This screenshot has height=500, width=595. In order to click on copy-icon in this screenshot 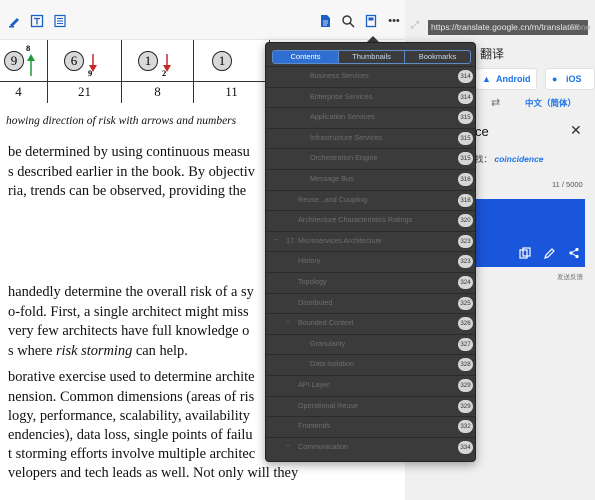, I will do `click(525, 252)`.